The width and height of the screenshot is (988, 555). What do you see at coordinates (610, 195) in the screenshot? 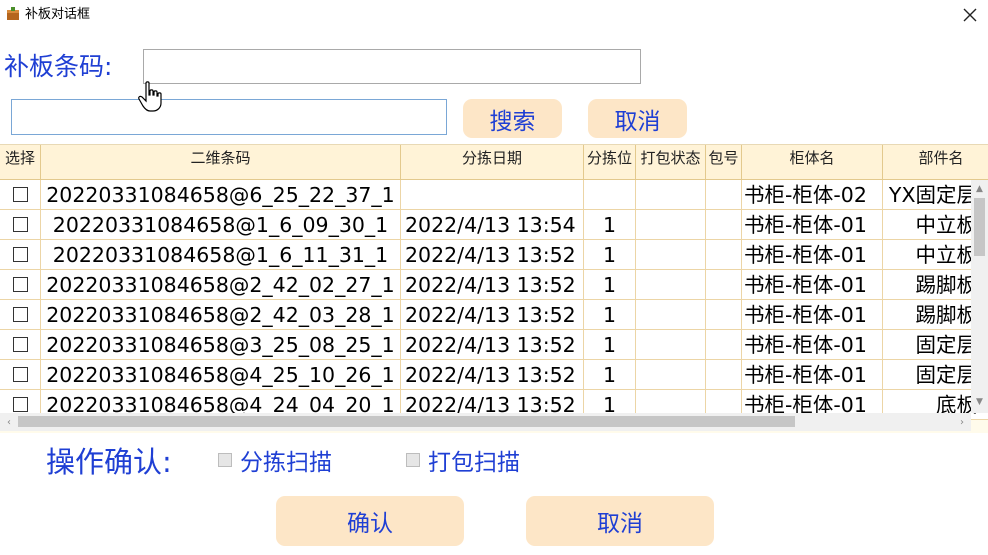
I see `sort-position-cell` at bounding box center [610, 195].